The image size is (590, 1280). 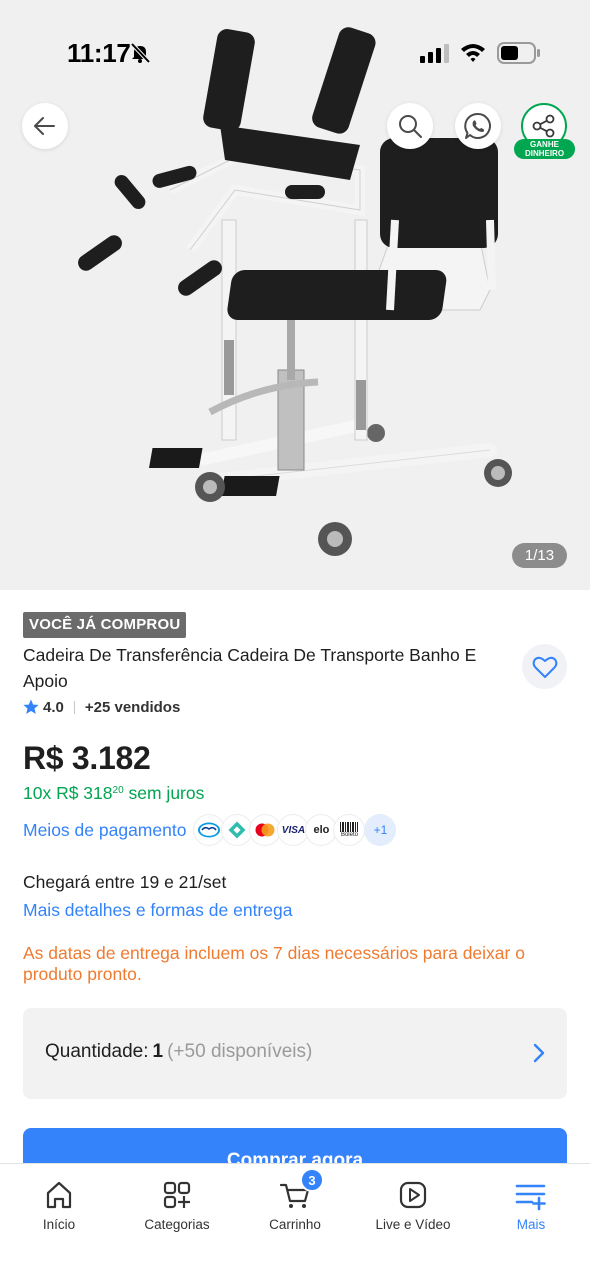 What do you see at coordinates (104, 830) in the screenshot?
I see `payment-methods-link: Meios de pagamento` at bounding box center [104, 830].